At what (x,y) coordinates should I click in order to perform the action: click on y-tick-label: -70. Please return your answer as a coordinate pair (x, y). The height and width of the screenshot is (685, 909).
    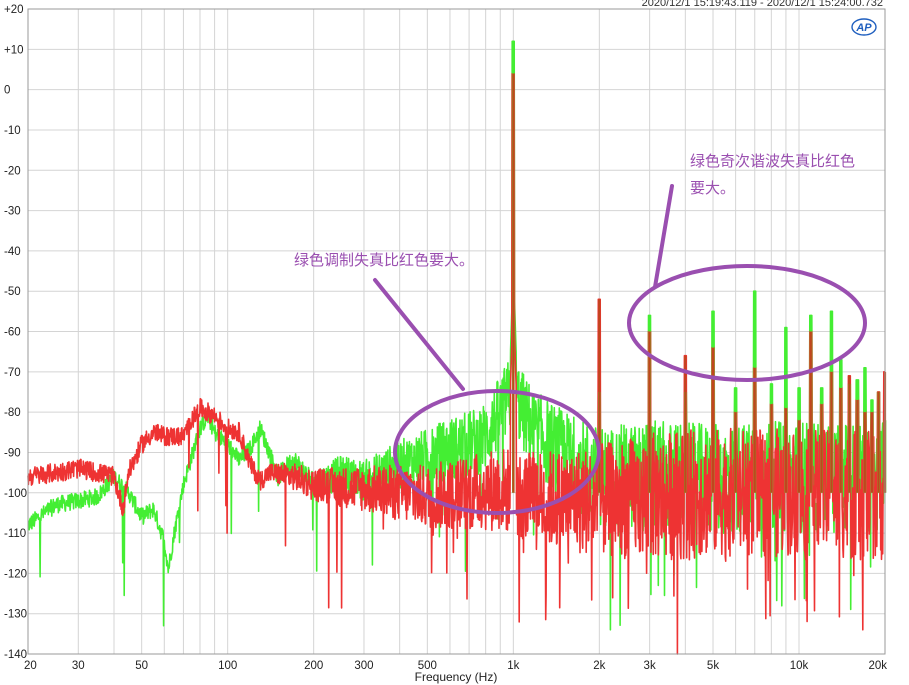
    Looking at the image, I should click on (12, 373).